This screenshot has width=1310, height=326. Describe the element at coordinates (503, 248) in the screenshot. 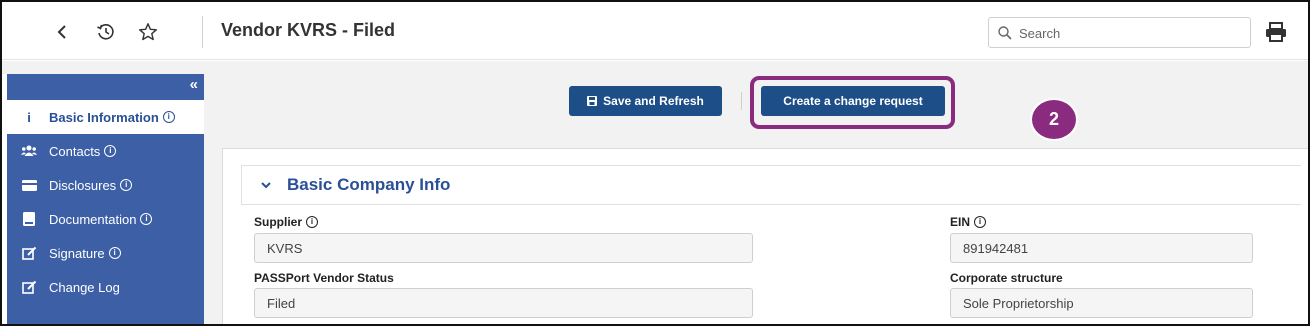

I see `supplier-field` at that location.